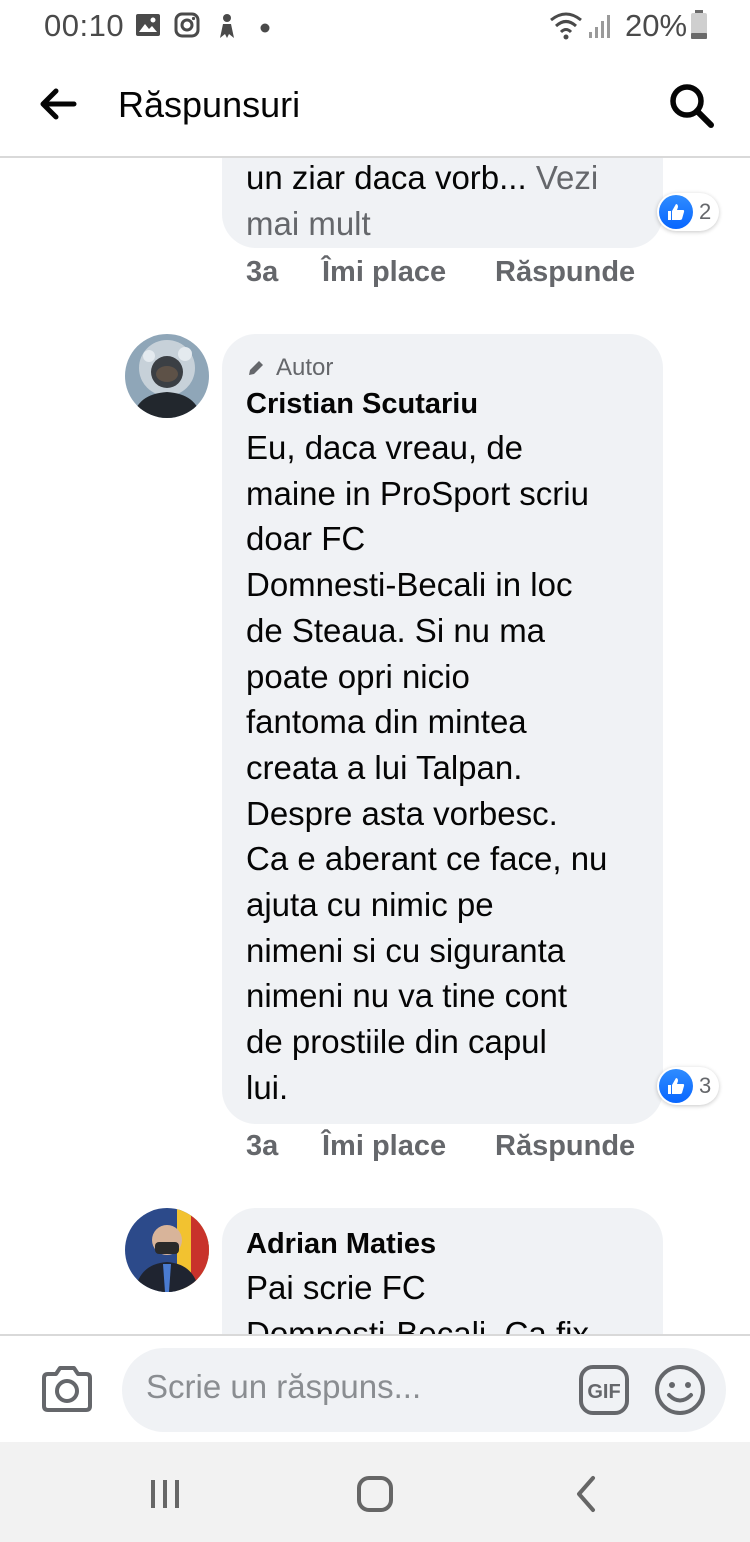 Image resolution: width=750 pixels, height=1542 pixels. I want to click on emoji-button, so click(680, 1390).